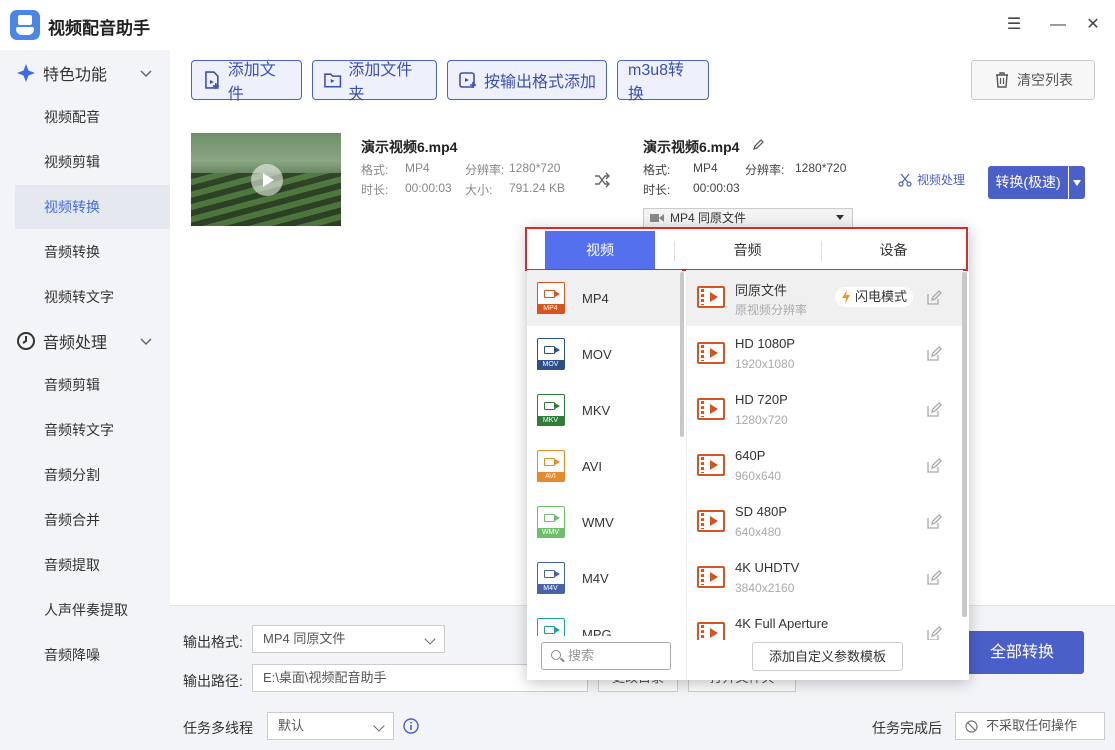 Image resolution: width=1115 pixels, height=750 pixels. What do you see at coordinates (825, 522) in the screenshot?
I see `preset-item: SD 480P 640x480` at bounding box center [825, 522].